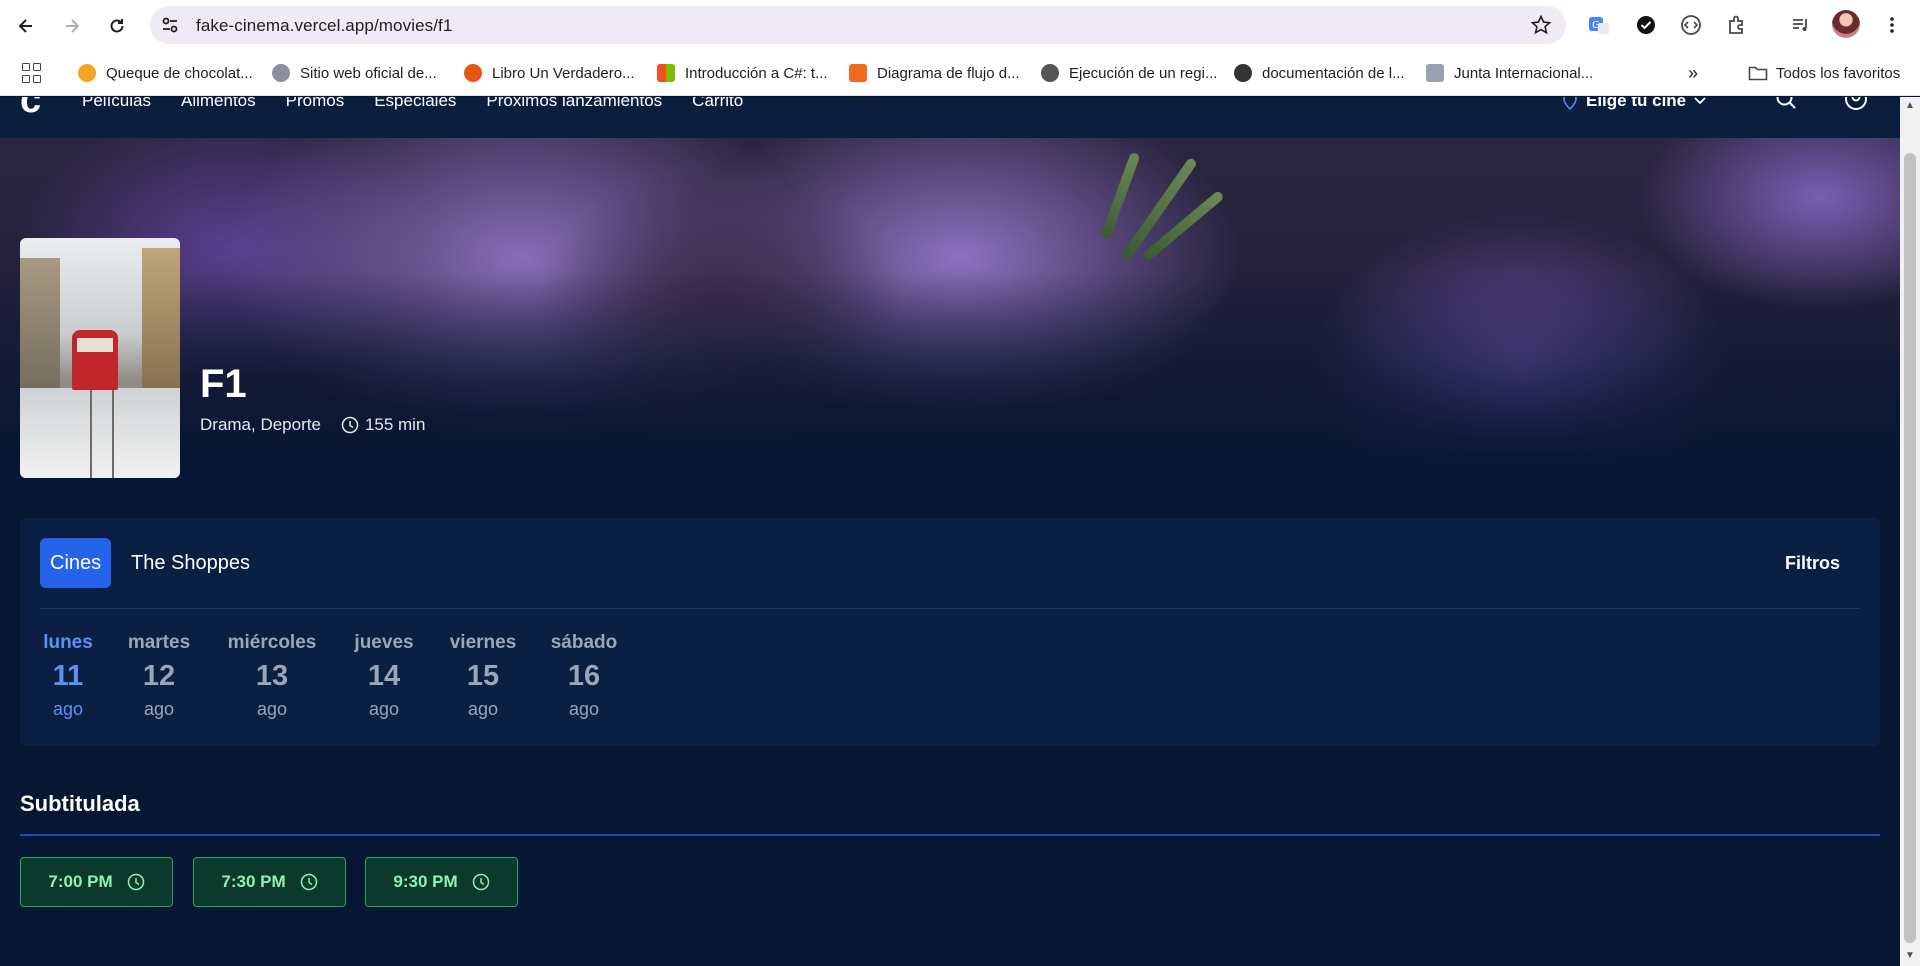  What do you see at coordinates (1910, 956) in the screenshot?
I see `scroll-down-arrow-icon: ▼` at bounding box center [1910, 956].